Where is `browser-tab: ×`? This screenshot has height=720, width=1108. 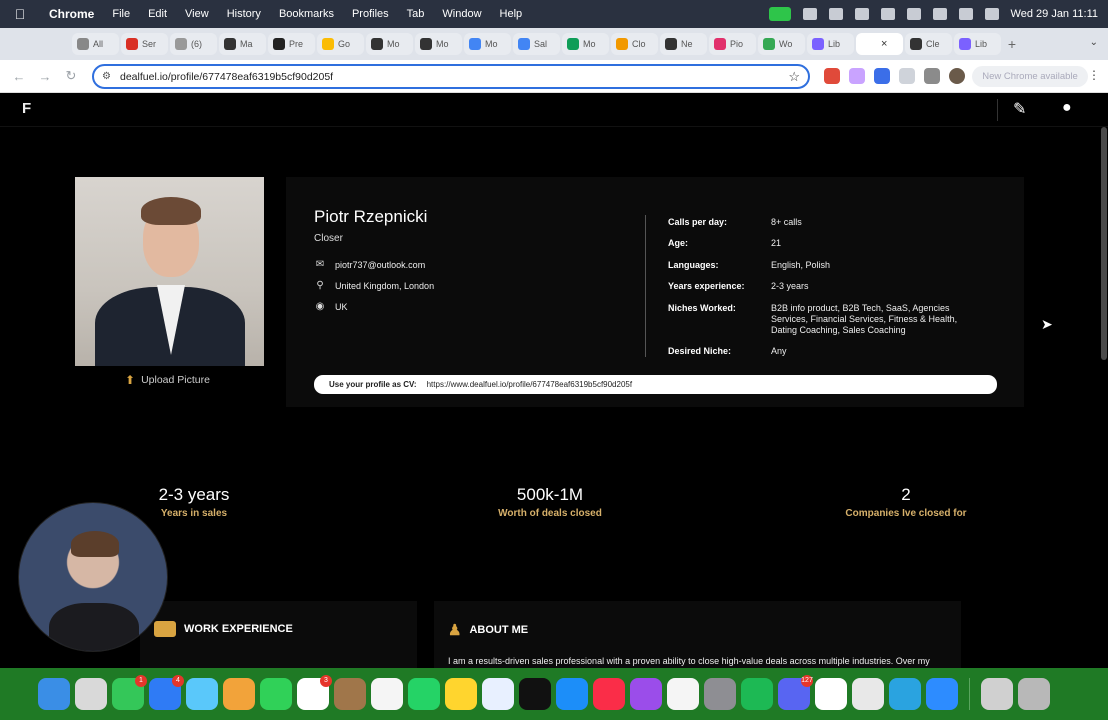 browser-tab: × is located at coordinates (879, 44).